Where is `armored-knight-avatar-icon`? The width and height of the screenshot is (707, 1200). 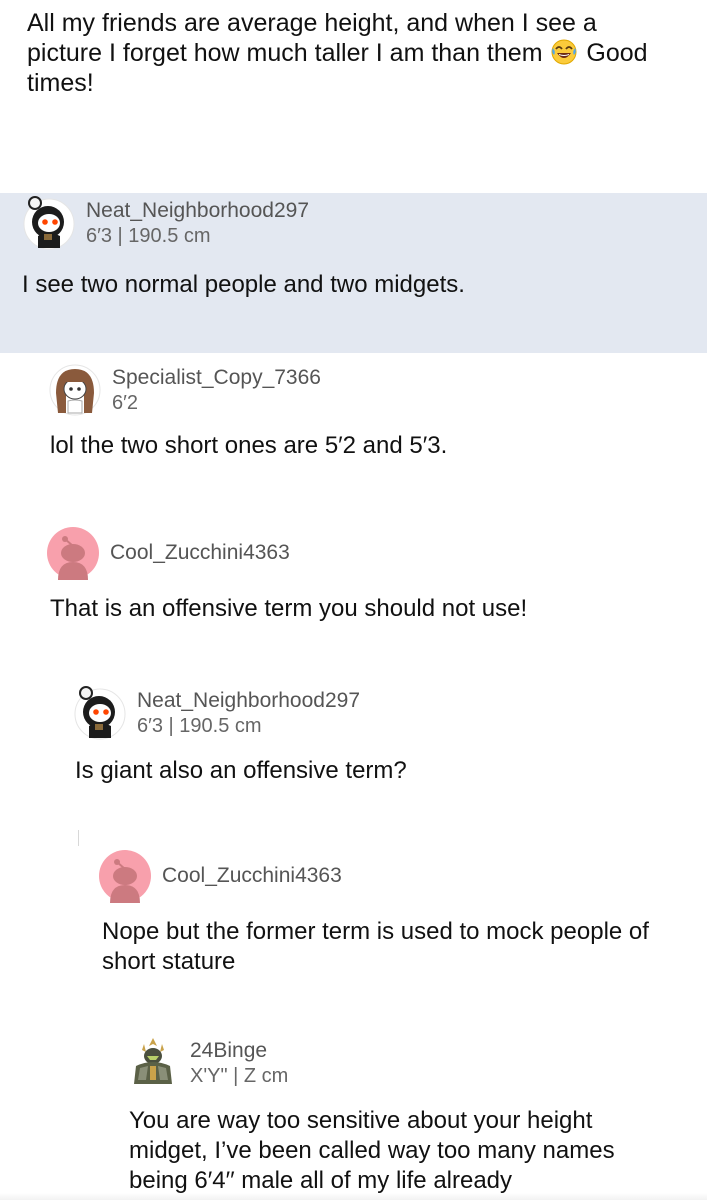 armored-knight-avatar-icon is located at coordinates (153, 1063).